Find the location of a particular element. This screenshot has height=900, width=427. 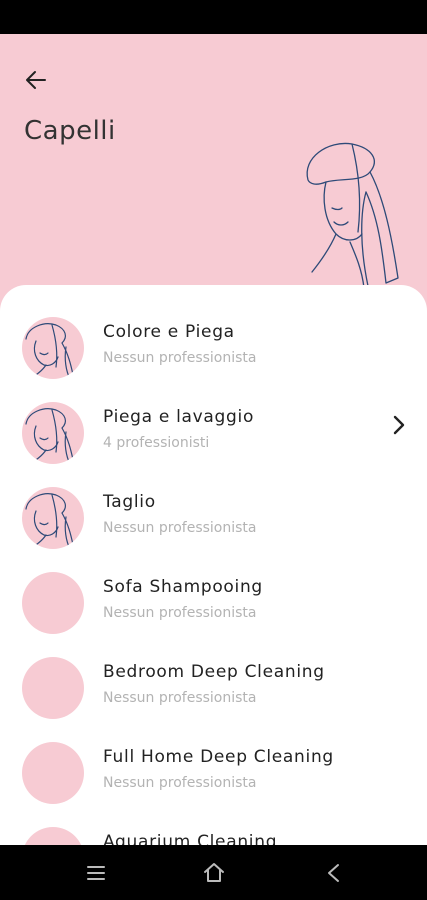

item-title: Sofa Shampooing is located at coordinates (183, 587).